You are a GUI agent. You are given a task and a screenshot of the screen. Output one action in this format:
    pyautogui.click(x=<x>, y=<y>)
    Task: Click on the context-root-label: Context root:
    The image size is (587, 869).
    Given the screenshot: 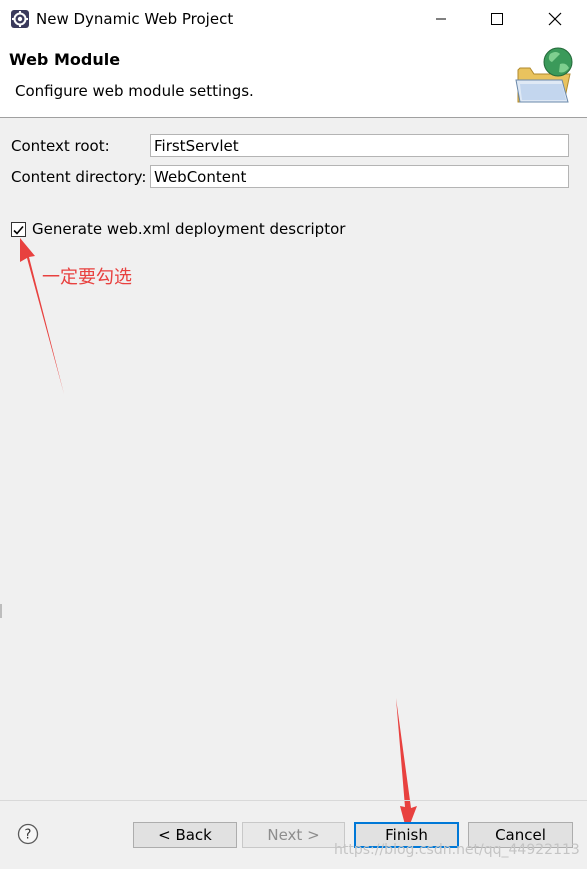 What is the action you would take?
    pyautogui.click(x=60, y=146)
    